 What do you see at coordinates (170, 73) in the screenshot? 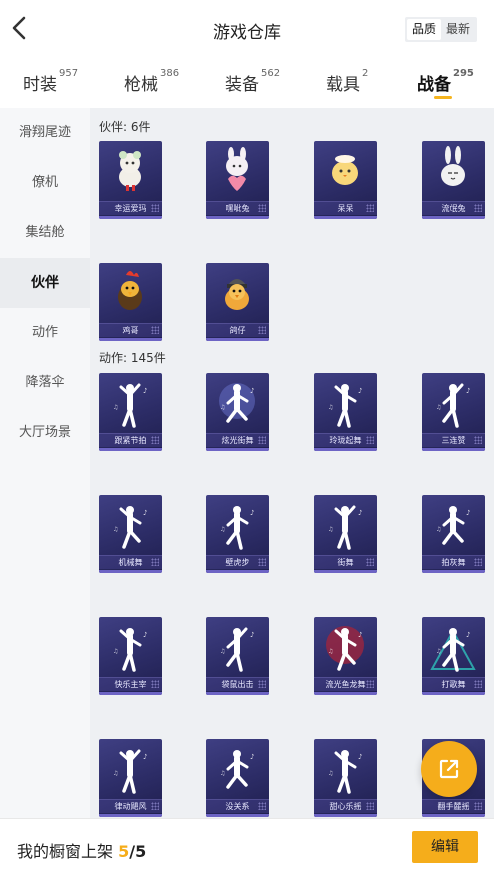
I see `tab-count: 386` at bounding box center [170, 73].